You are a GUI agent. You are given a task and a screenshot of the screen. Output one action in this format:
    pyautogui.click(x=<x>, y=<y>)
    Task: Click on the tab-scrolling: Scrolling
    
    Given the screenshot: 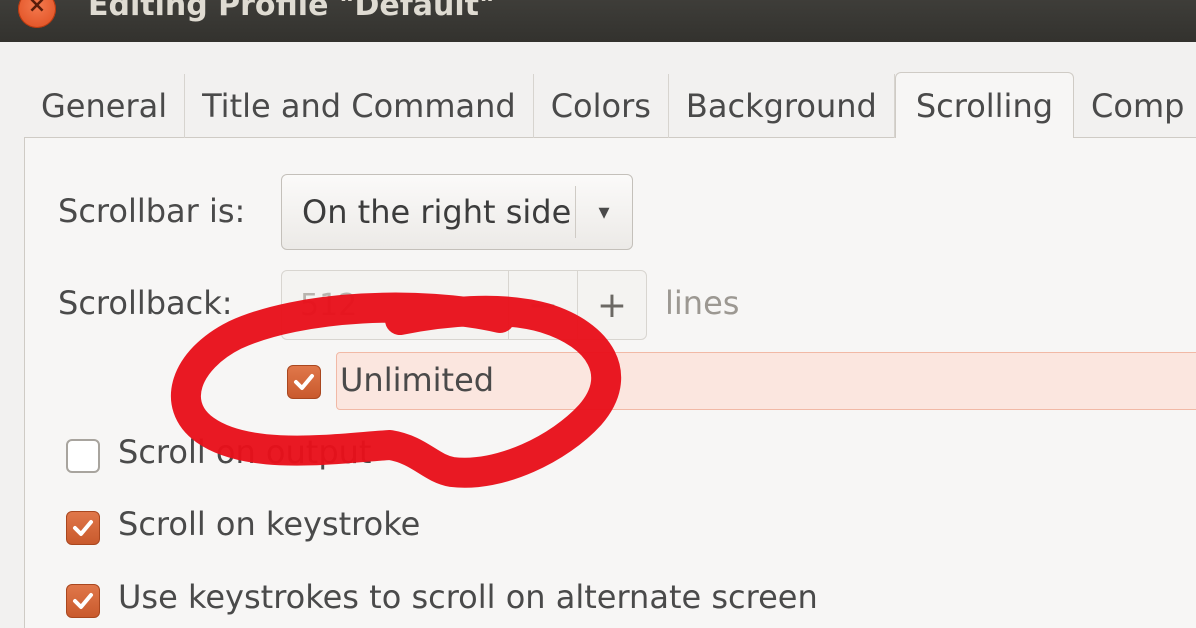 What is the action you would take?
    pyautogui.click(x=984, y=105)
    